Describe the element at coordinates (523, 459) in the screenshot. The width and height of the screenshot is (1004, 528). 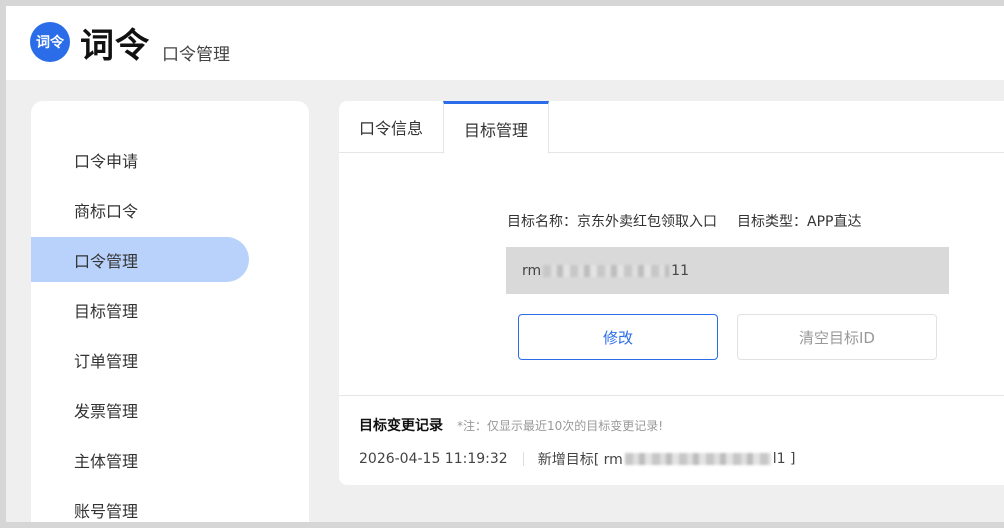
I see `log-separator` at that location.